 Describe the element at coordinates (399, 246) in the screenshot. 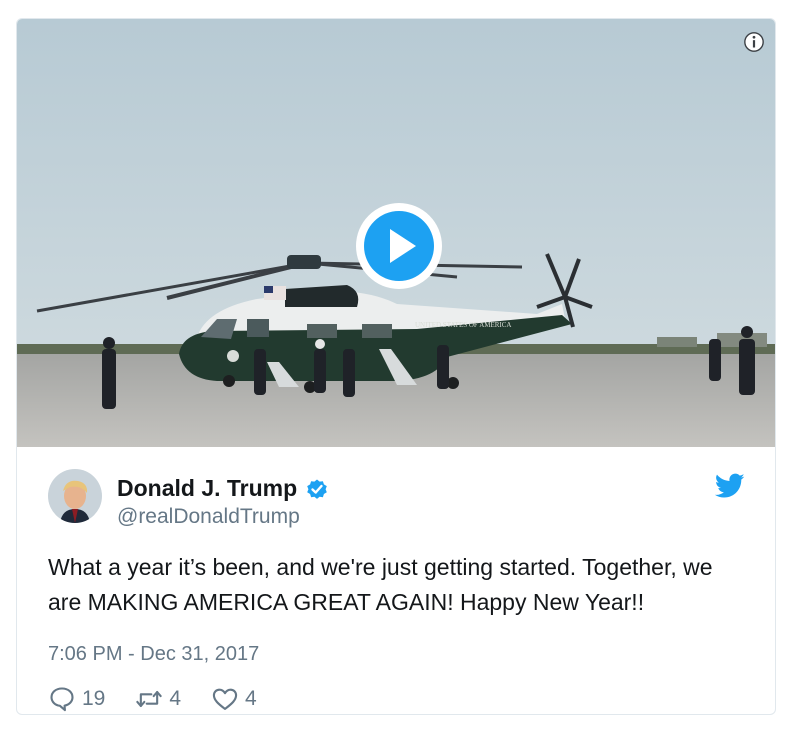

I see `play-icon` at that location.